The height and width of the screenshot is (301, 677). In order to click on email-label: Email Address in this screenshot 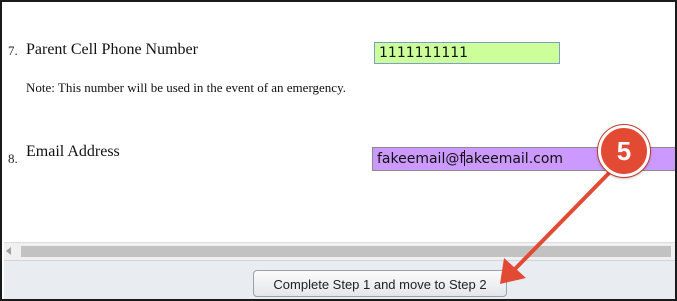, I will do `click(73, 151)`.